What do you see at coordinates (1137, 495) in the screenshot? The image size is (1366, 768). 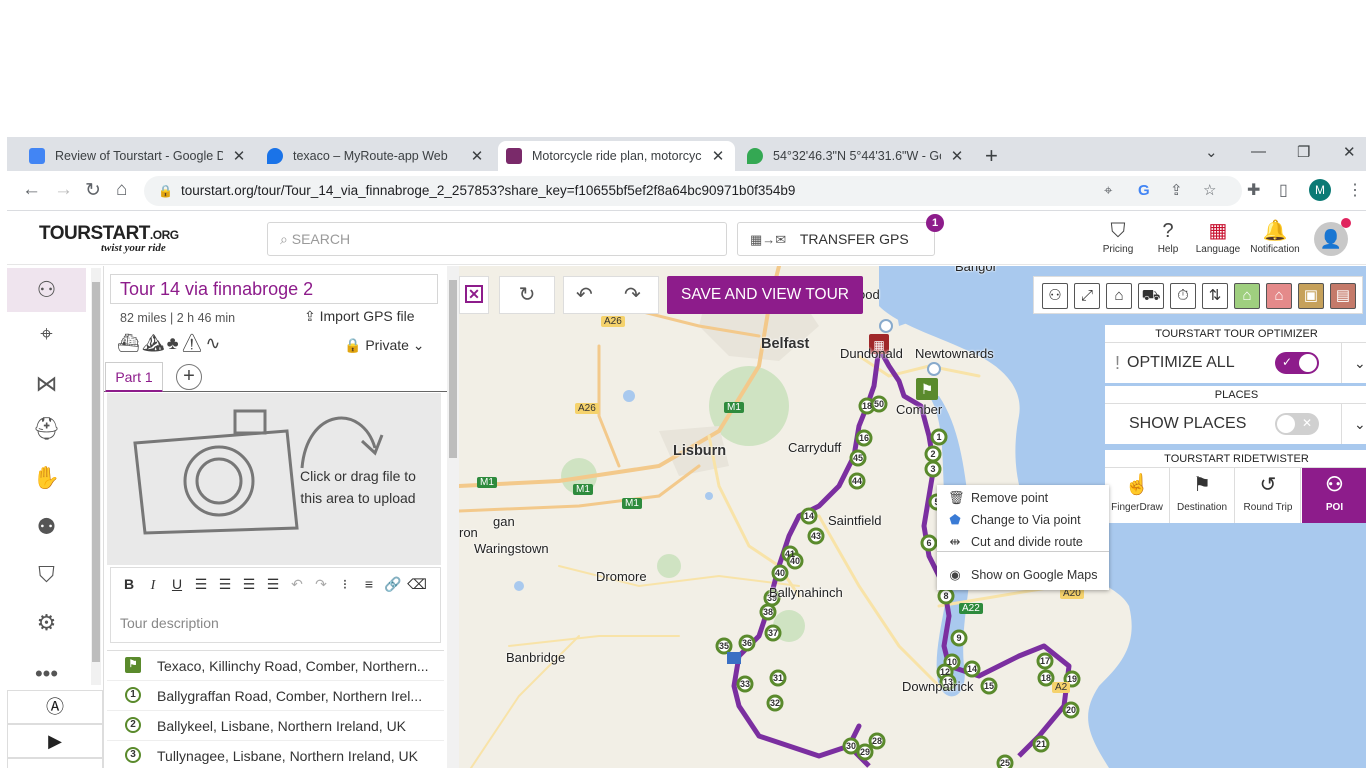 I see `fingerdraw-button: ☝ FingerDraw` at bounding box center [1137, 495].